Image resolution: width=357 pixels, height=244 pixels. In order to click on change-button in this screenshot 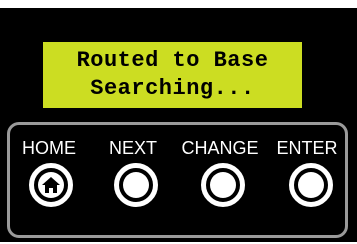, I will do `click(223, 185)`.